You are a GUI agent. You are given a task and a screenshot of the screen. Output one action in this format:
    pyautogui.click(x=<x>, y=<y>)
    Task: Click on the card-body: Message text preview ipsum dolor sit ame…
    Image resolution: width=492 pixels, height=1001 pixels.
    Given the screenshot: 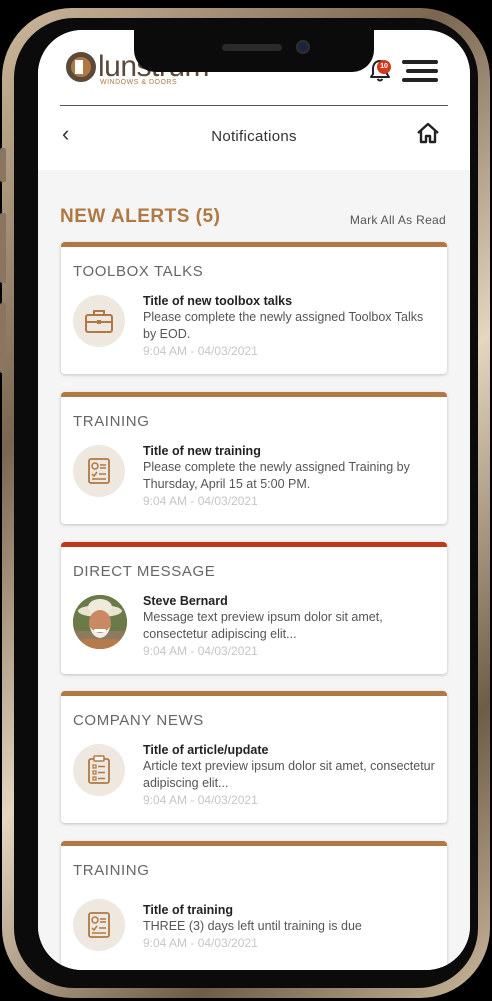 What is the action you would take?
    pyautogui.click(x=263, y=625)
    